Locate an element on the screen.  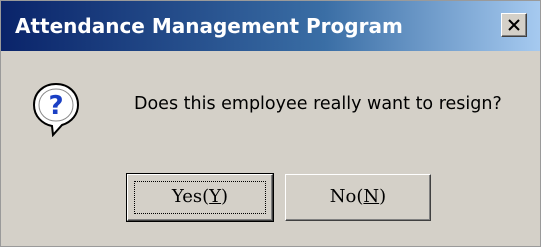
dialog-title: Attendance Management Program is located at coordinates (209, 26).